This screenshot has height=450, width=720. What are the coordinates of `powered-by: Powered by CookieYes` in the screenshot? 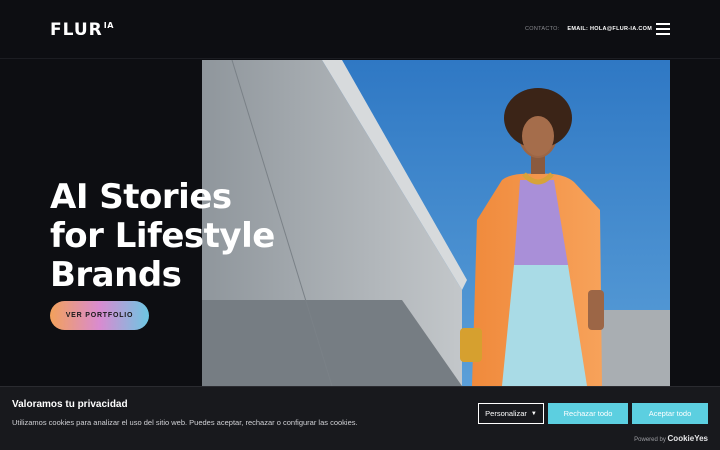 It's located at (671, 438).